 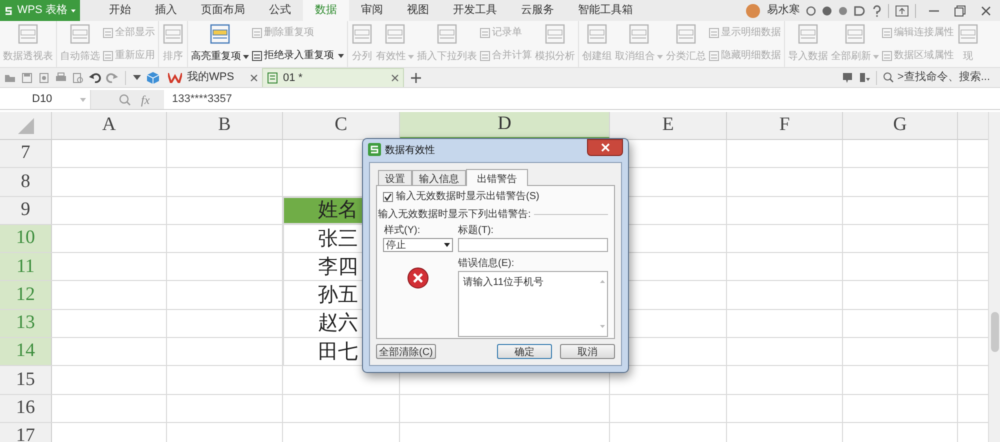 I want to click on title-field, so click(x=533, y=245).